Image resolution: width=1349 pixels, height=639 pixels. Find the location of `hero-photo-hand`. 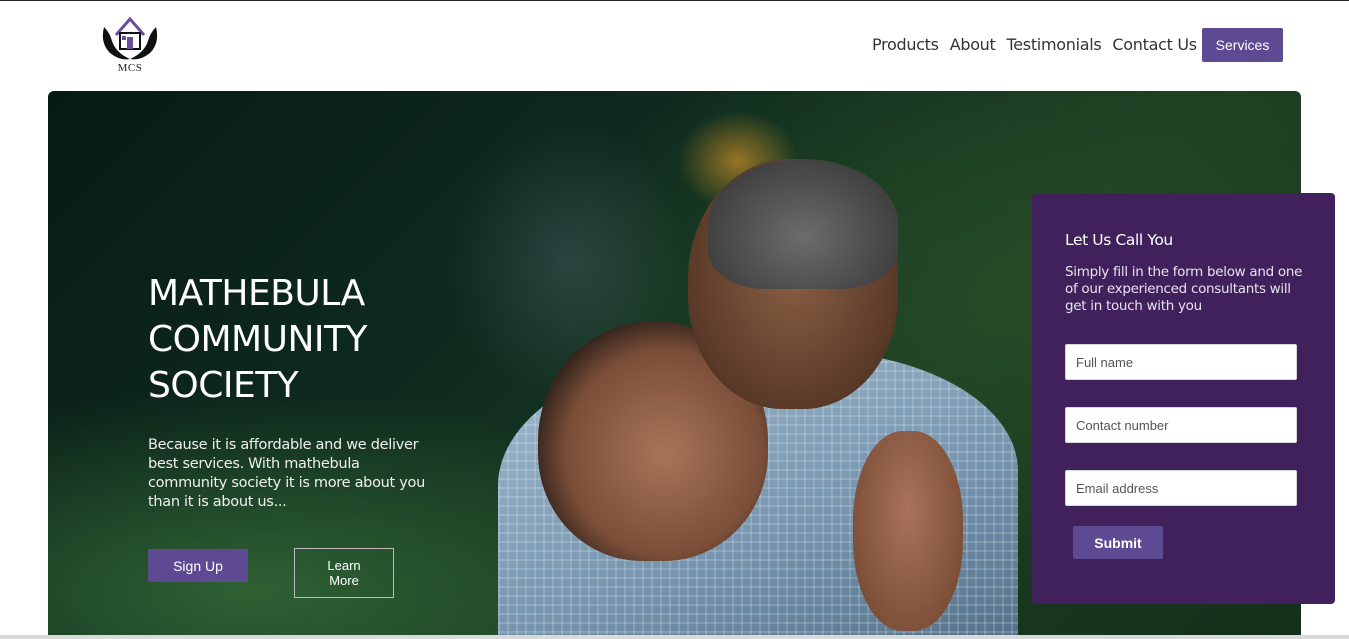

hero-photo-hand is located at coordinates (908, 531).